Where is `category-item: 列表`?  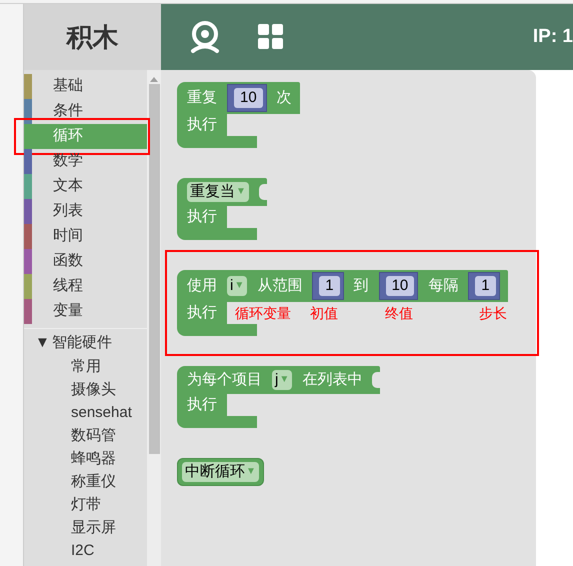 category-item: 列表 is located at coordinates (89, 211).